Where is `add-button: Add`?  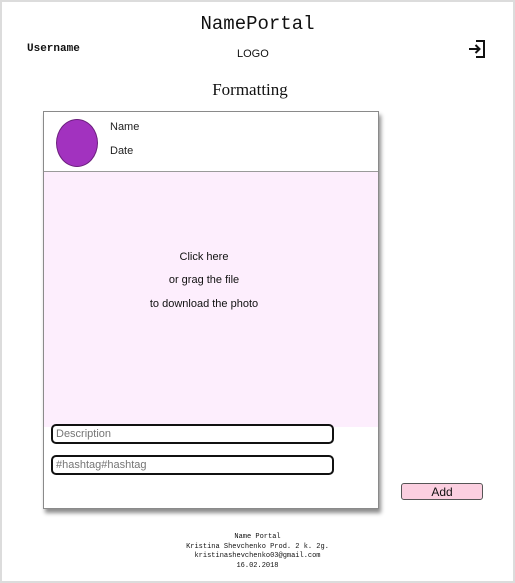
add-button: Add is located at coordinates (442, 491).